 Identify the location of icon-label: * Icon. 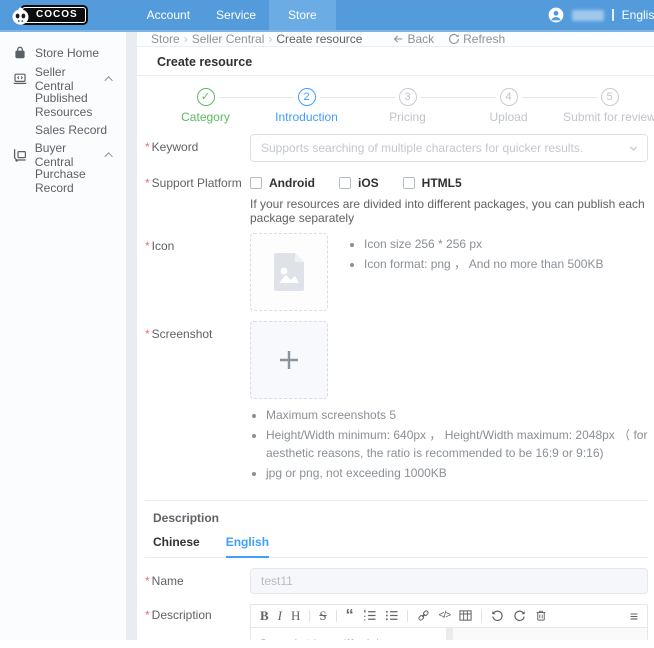
(160, 246).